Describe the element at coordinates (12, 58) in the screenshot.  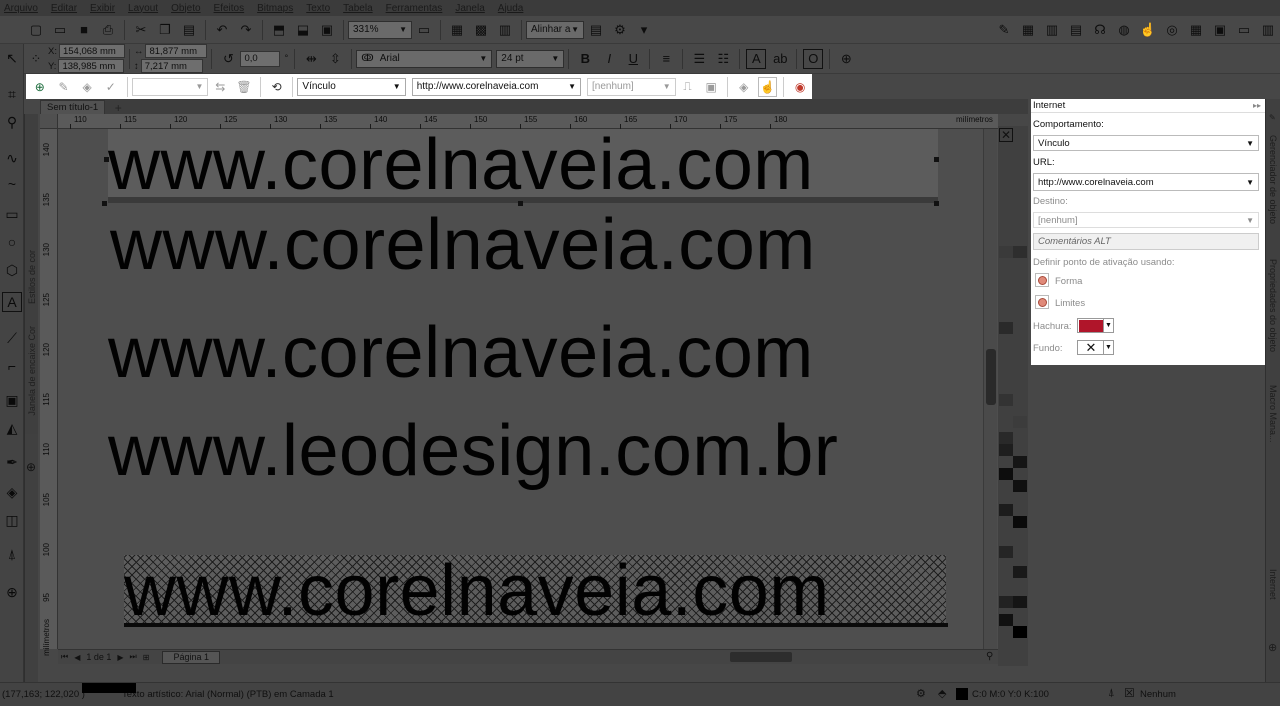
I see `pick-tool-icon: ↖` at that location.